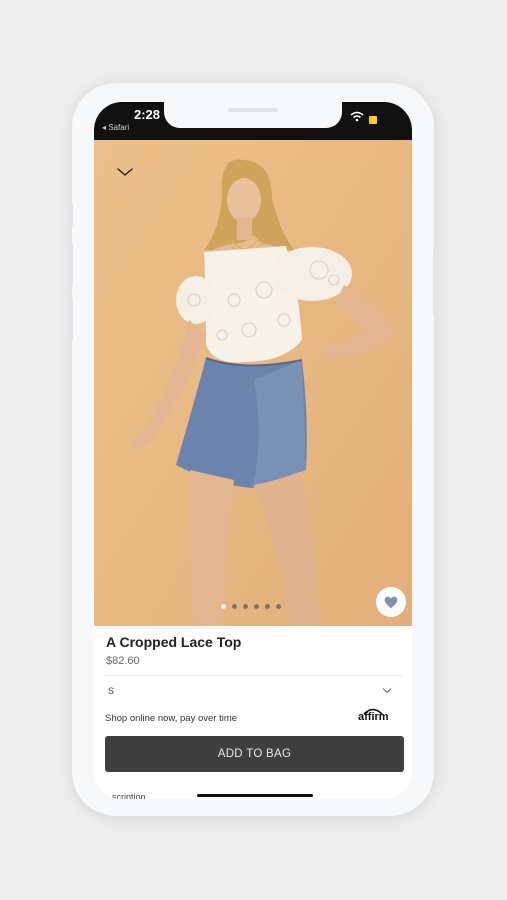 Image resolution: width=507 pixels, height=900 pixels. Describe the element at coordinates (71, 319) in the screenshot. I see `phone-volume-down-button` at that location.